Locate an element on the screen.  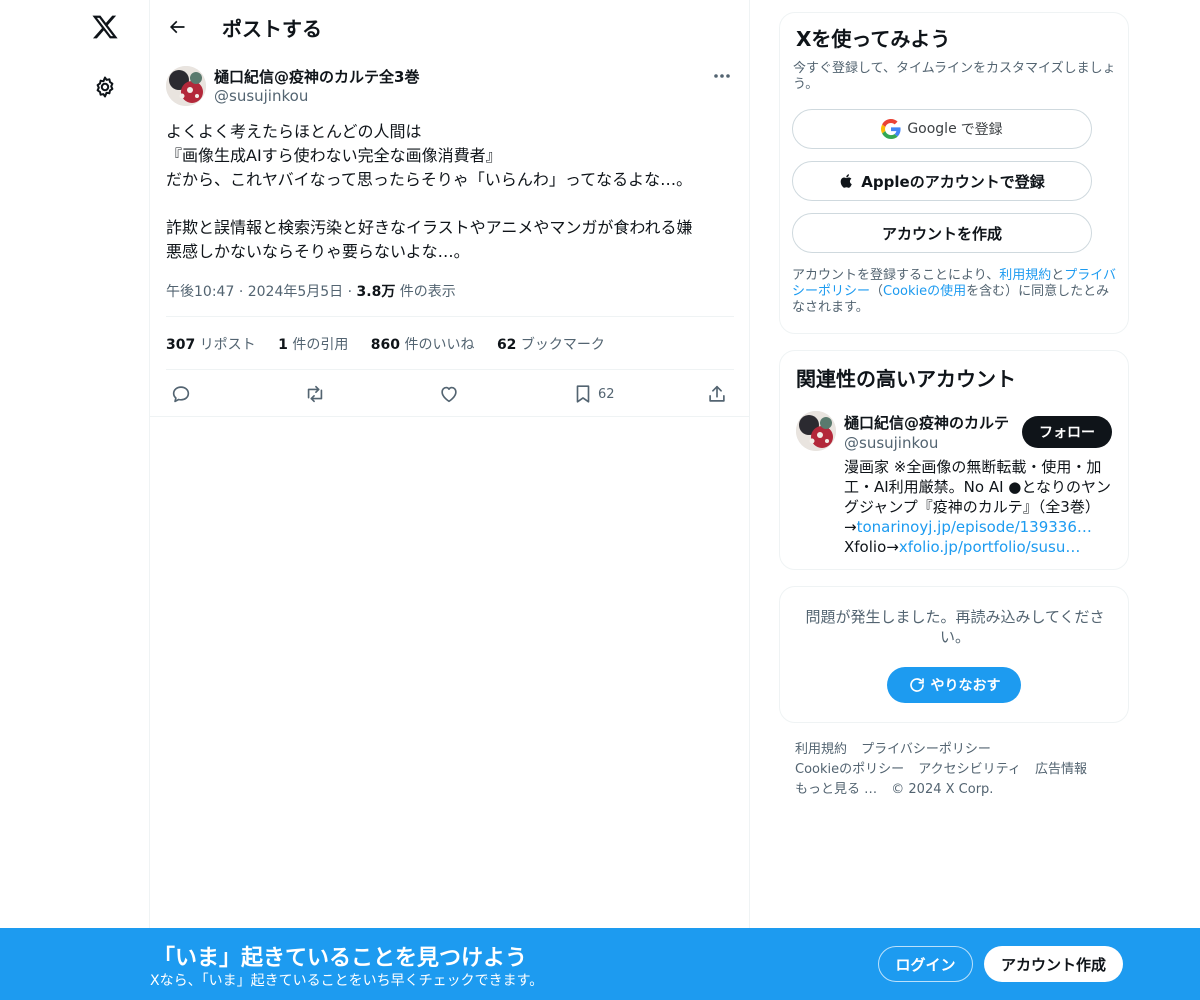
views-label: 件の表示 is located at coordinates (427, 292).